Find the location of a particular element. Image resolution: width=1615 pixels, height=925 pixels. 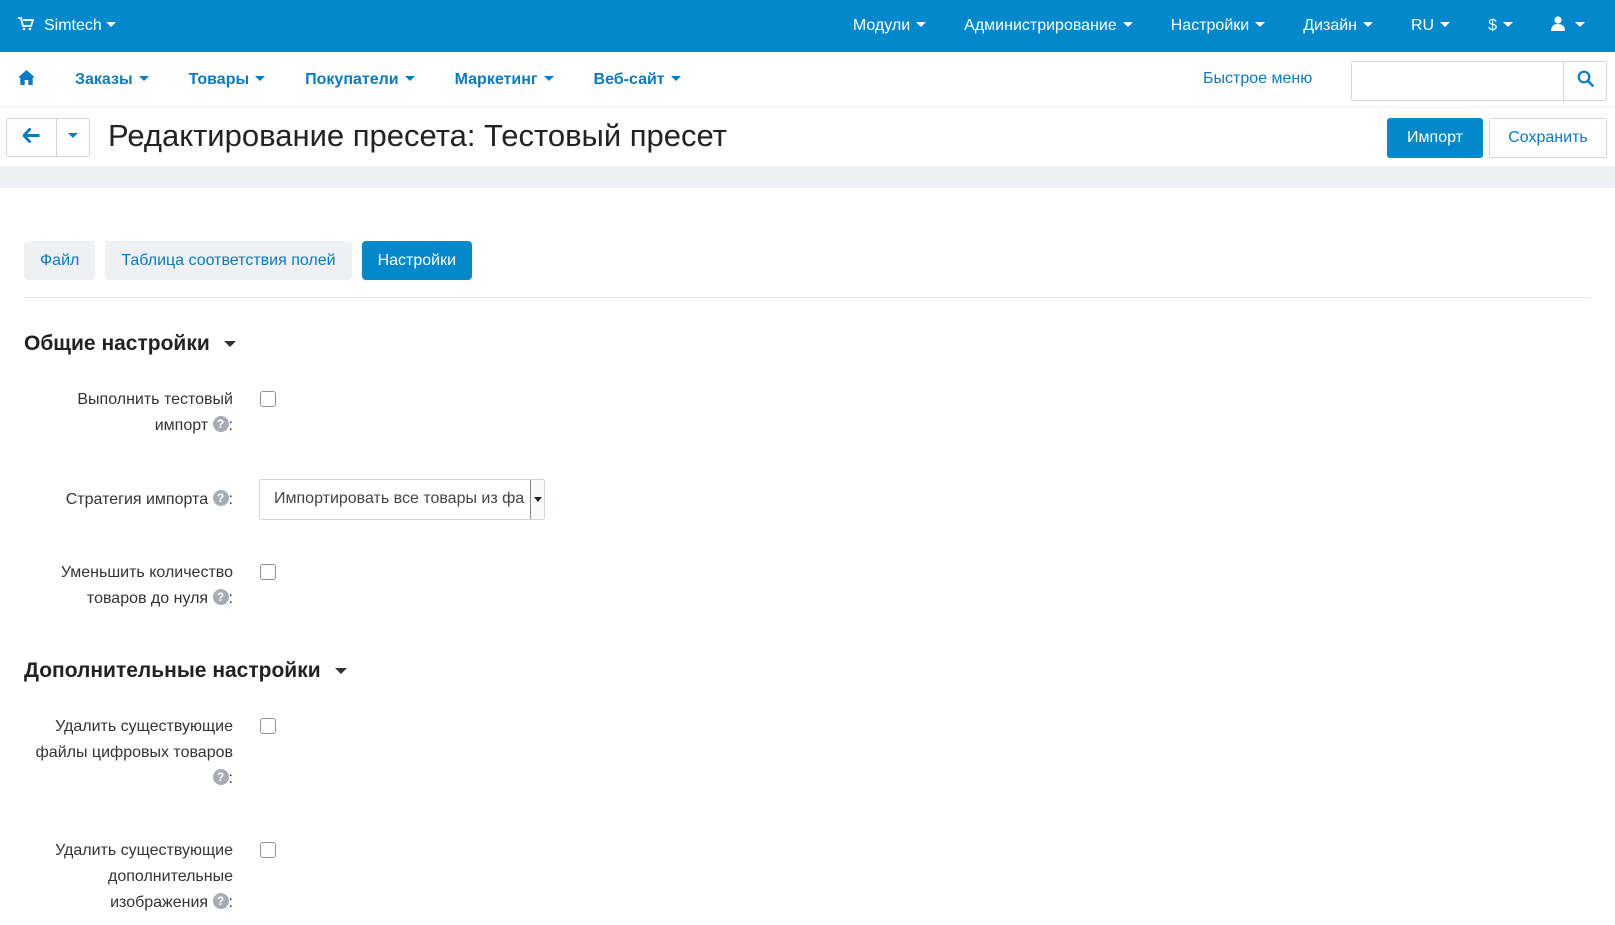

nav-orders: Заказы is located at coordinates (112, 80).